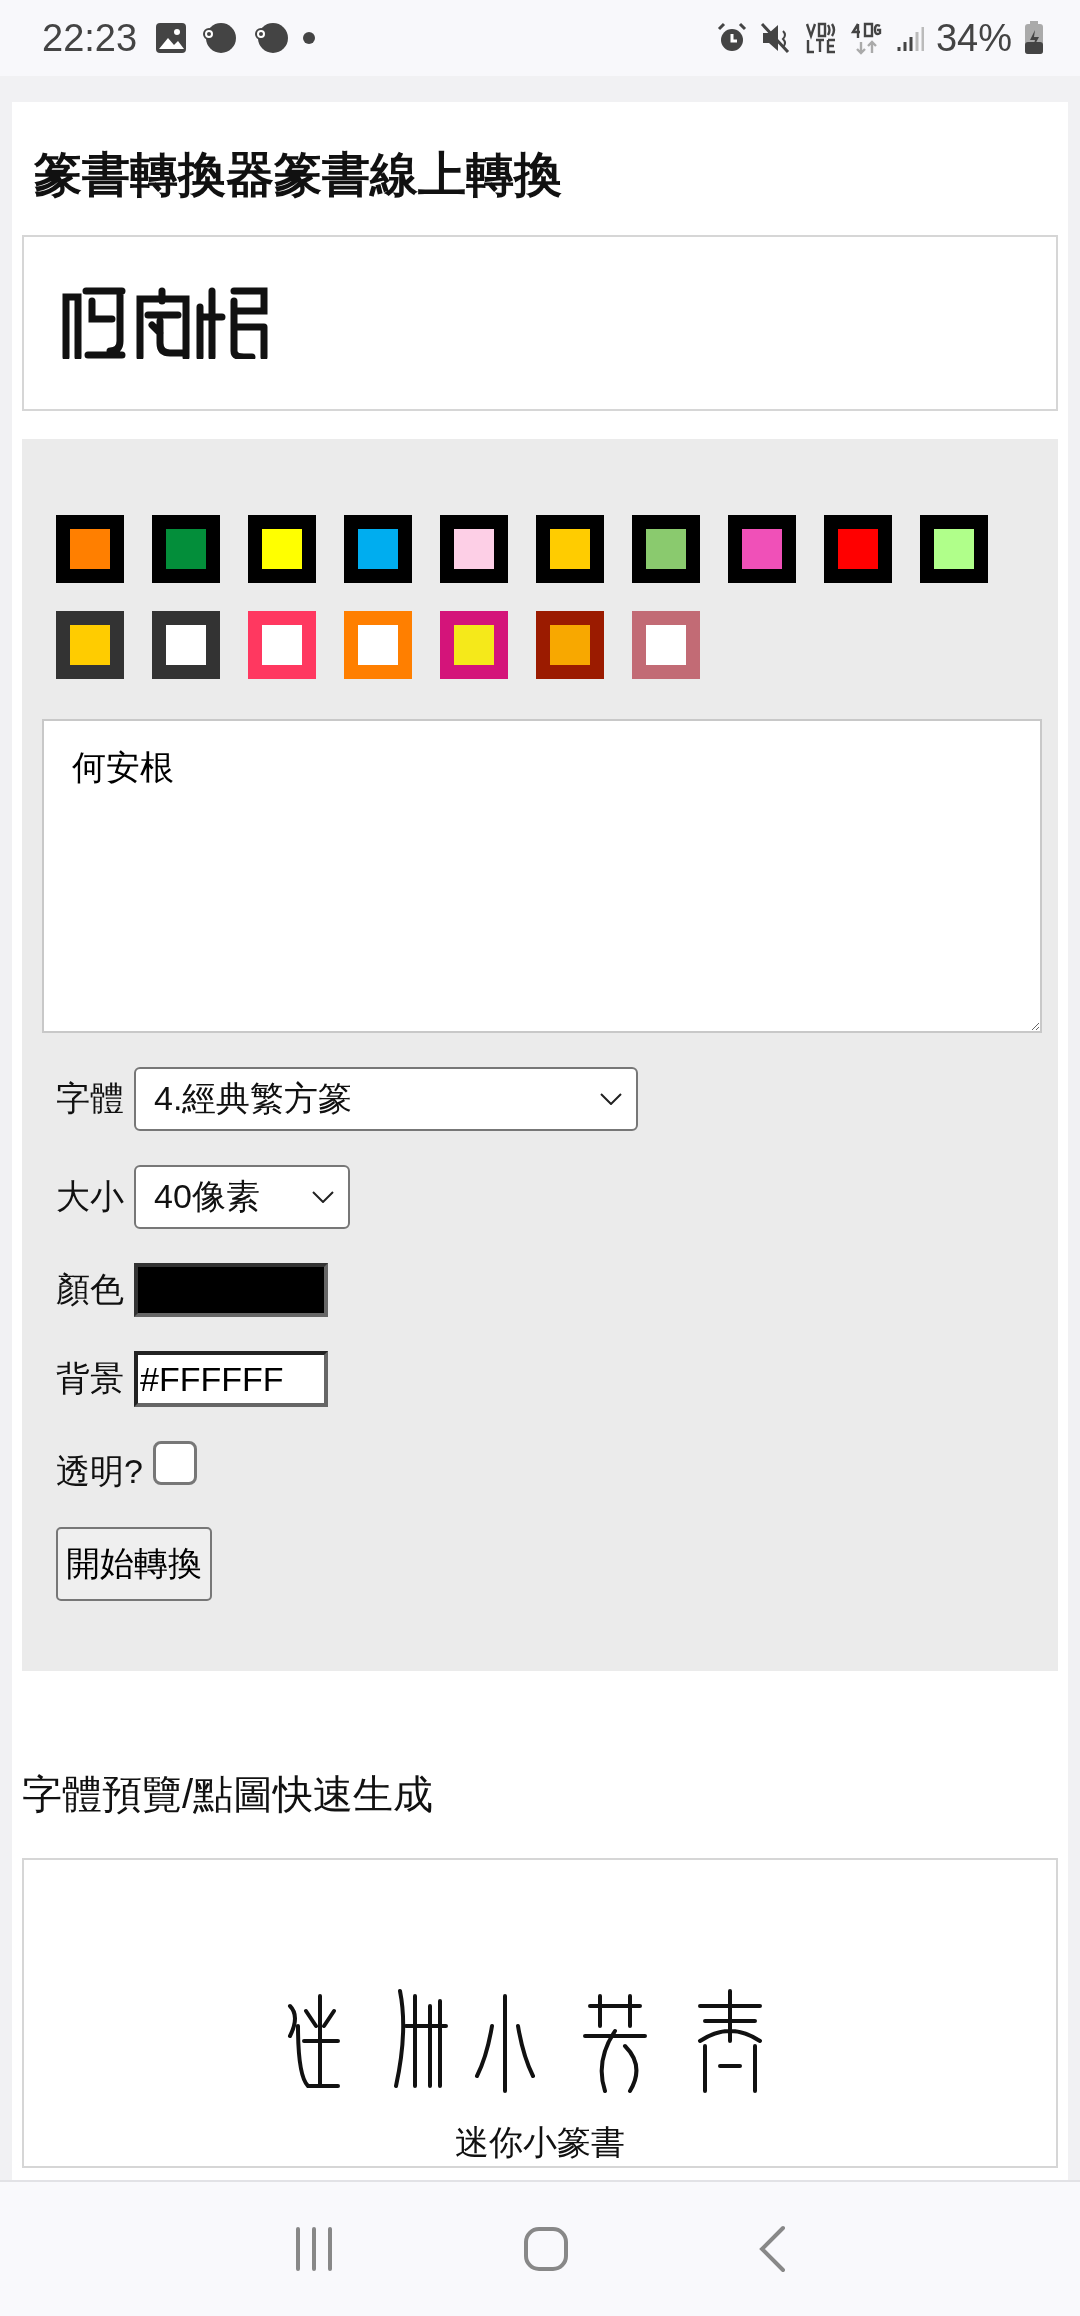 Image resolution: width=1080 pixels, height=2316 pixels. What do you see at coordinates (731, 38) in the screenshot?
I see `alarm-icon` at bounding box center [731, 38].